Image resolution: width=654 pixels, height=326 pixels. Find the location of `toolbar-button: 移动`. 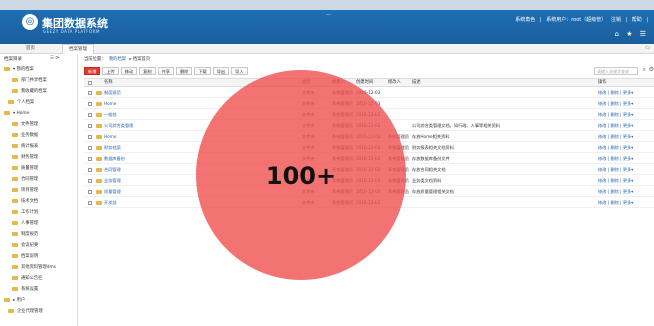

toolbar-button: 移动 is located at coordinates (129, 71).